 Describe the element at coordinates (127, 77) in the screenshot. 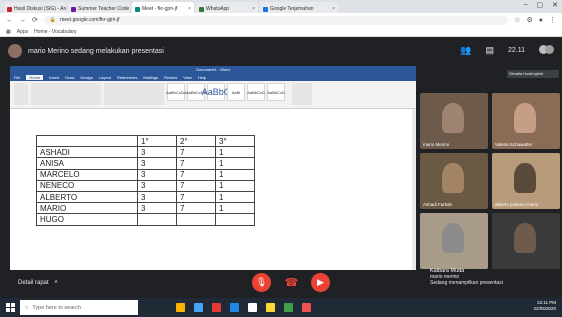

I see `word-tab: References` at that location.